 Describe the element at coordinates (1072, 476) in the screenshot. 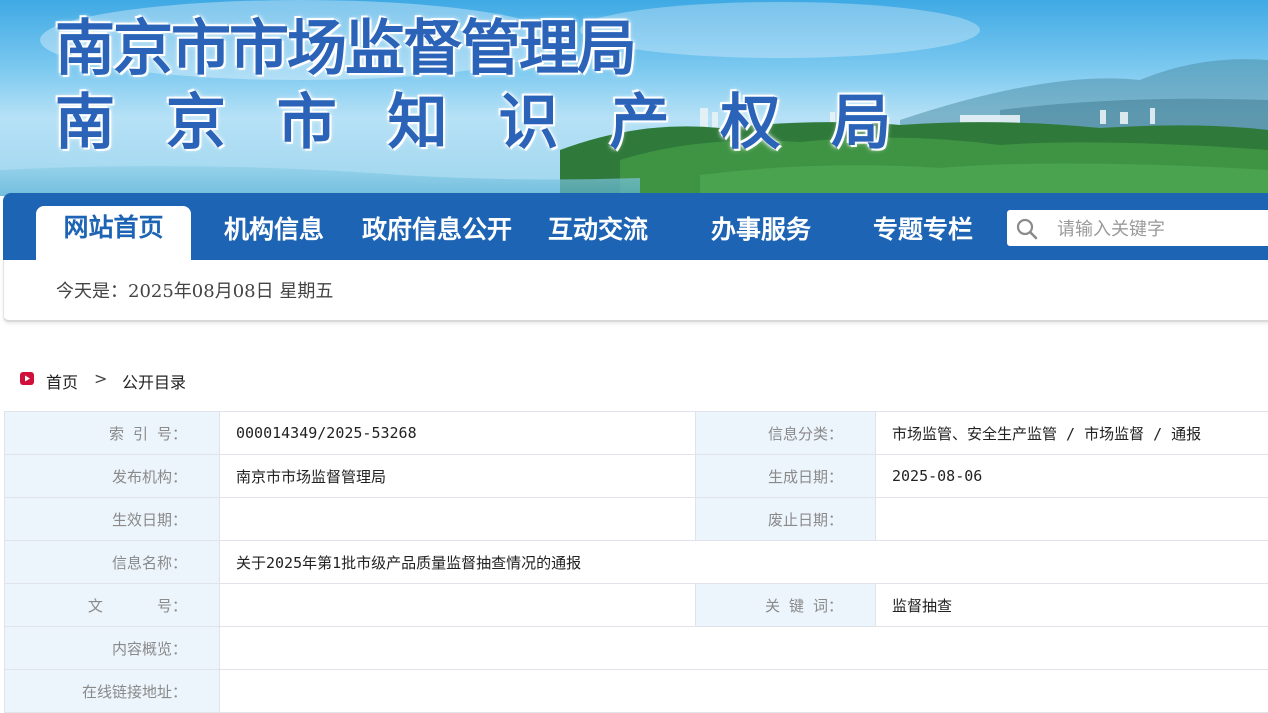

I see `created-date-value: 2025-08-06` at that location.